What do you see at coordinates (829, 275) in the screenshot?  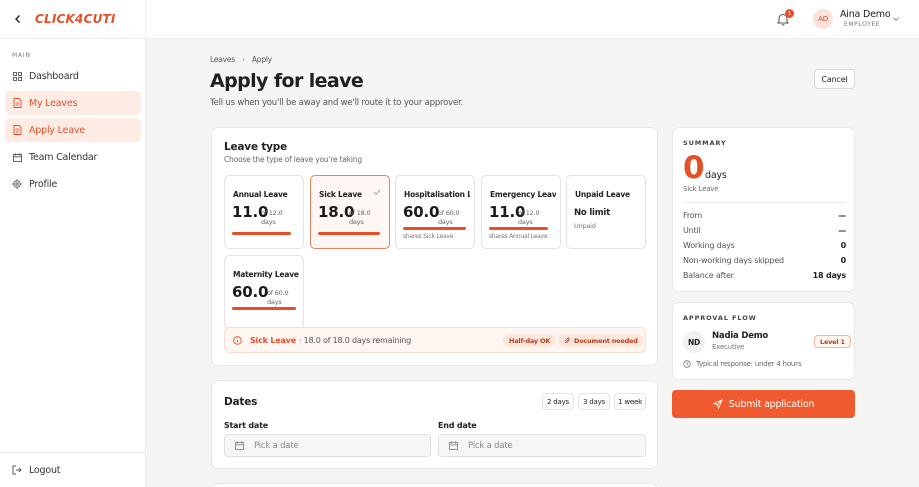 I see `summary-row-value: 18 days` at bounding box center [829, 275].